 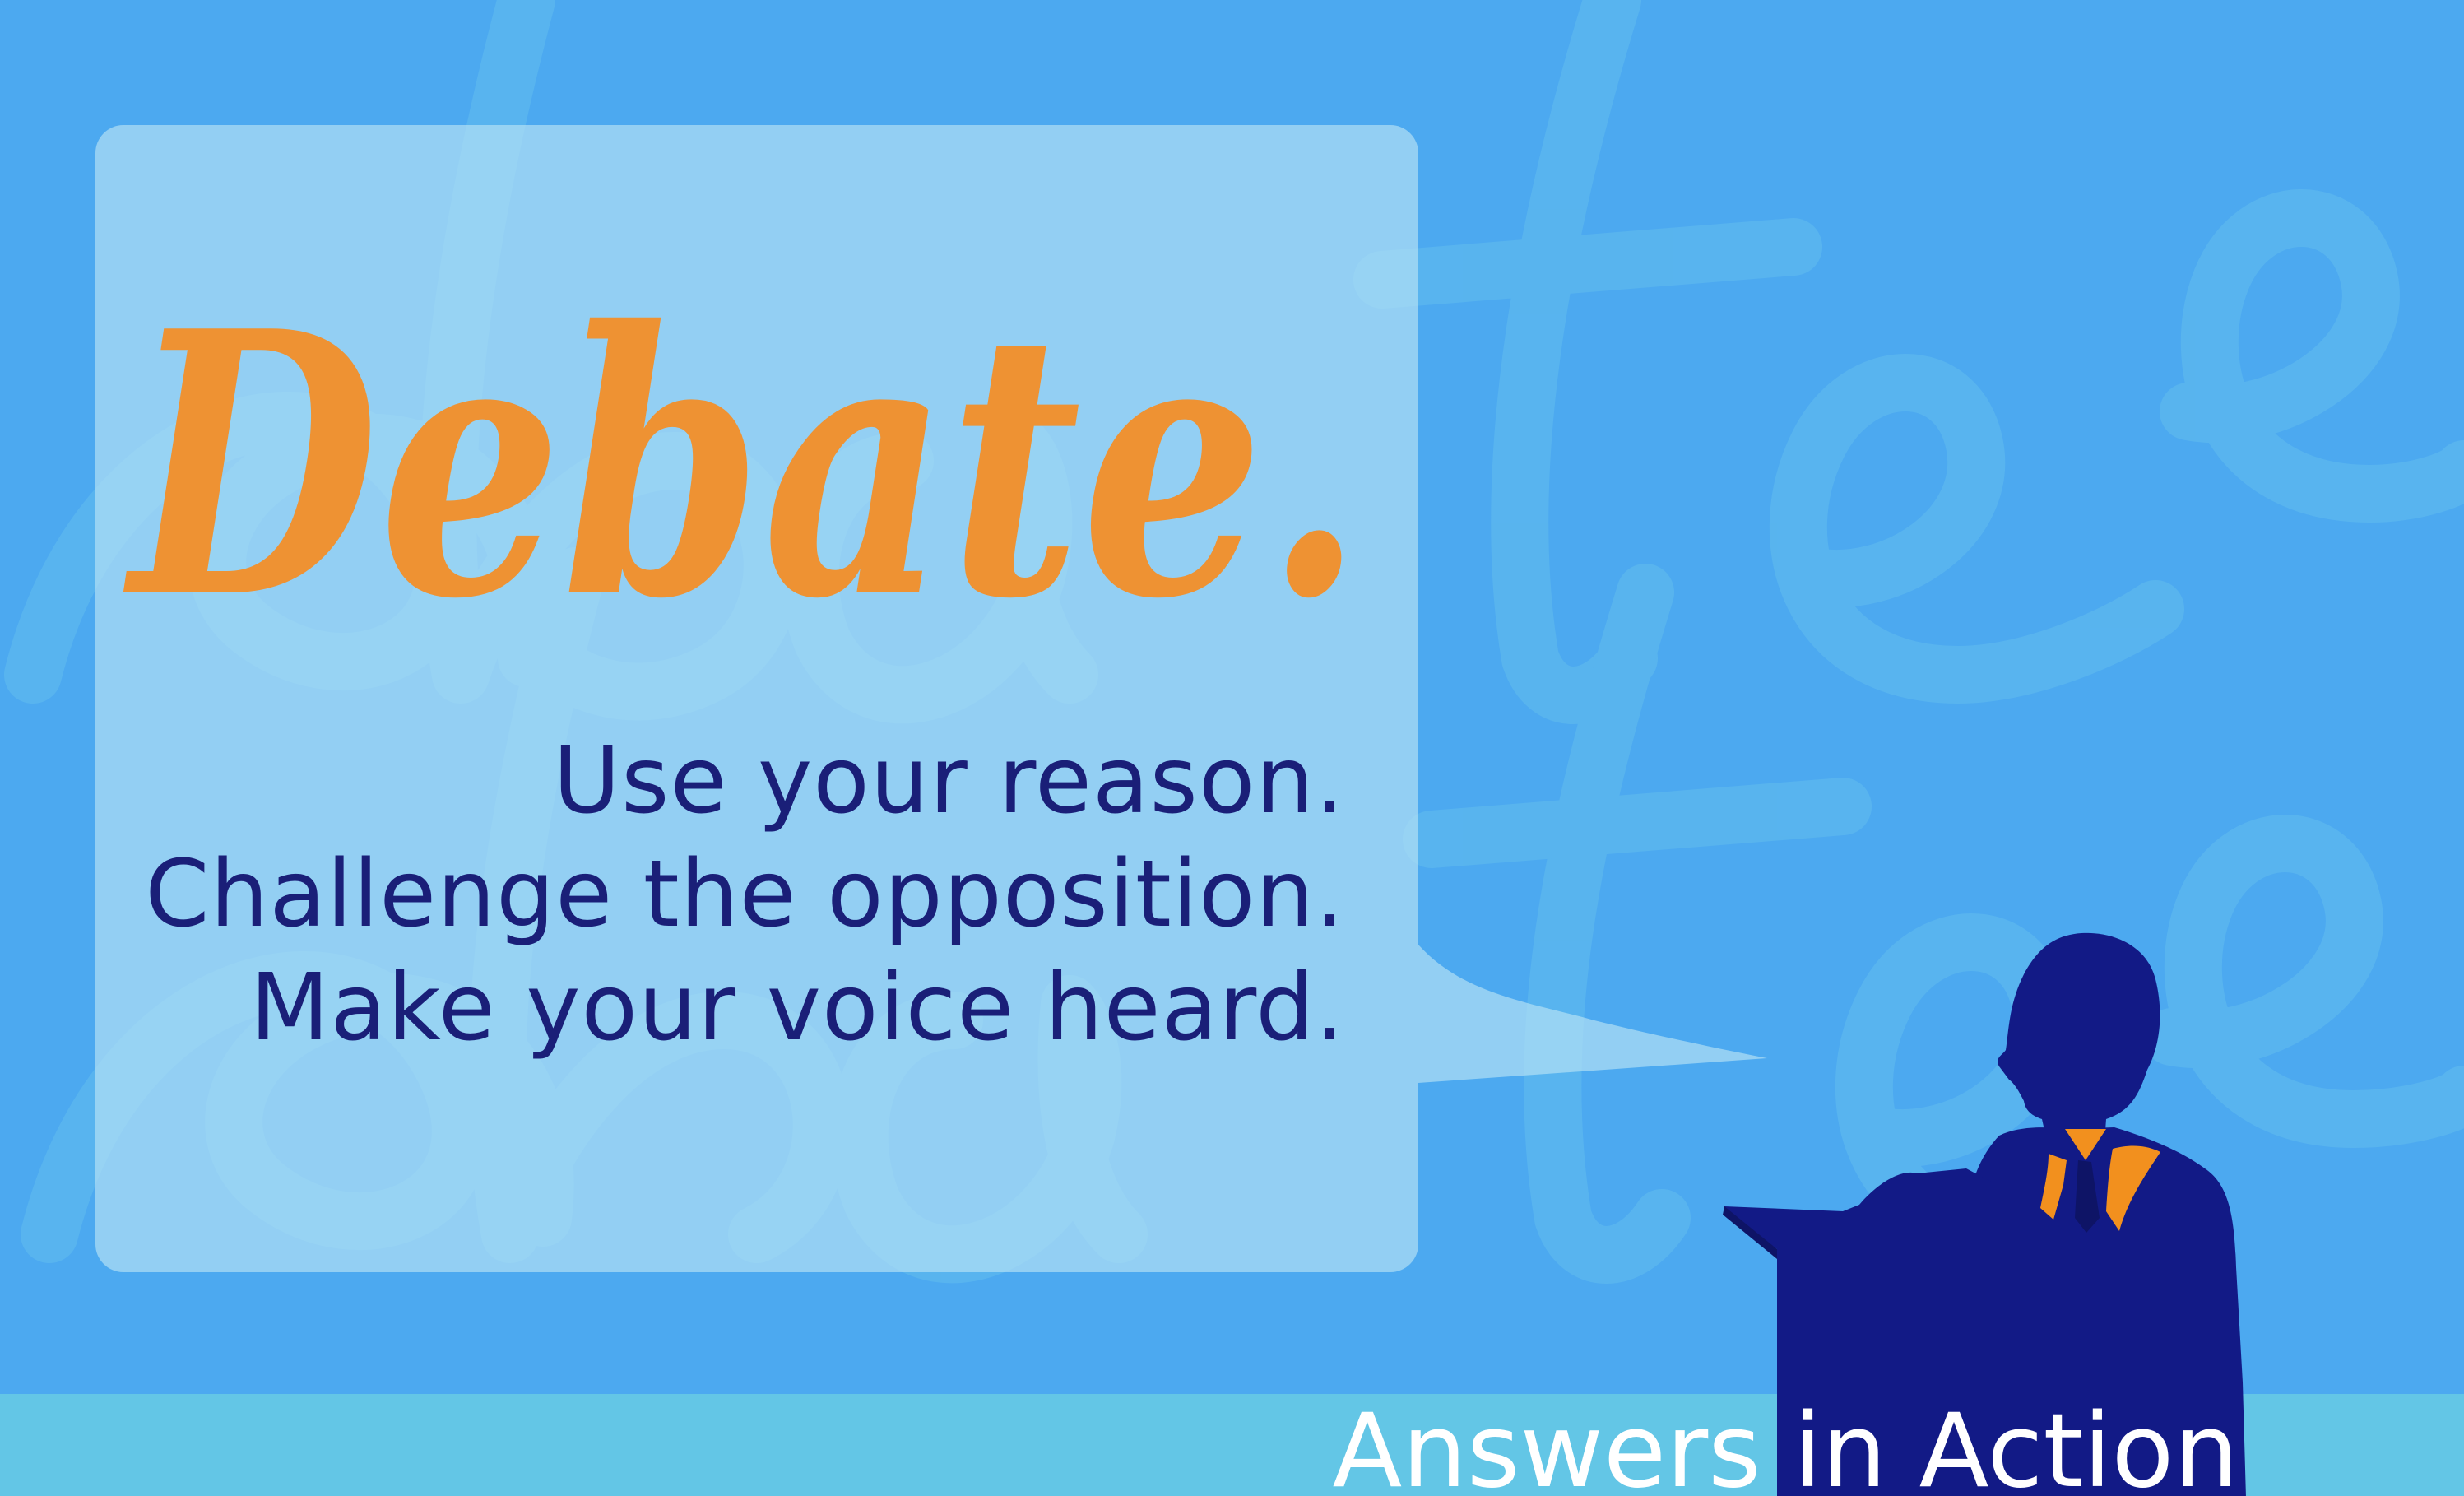 I want to click on tagline-line-1: Use your reason., so click(x=949, y=781).